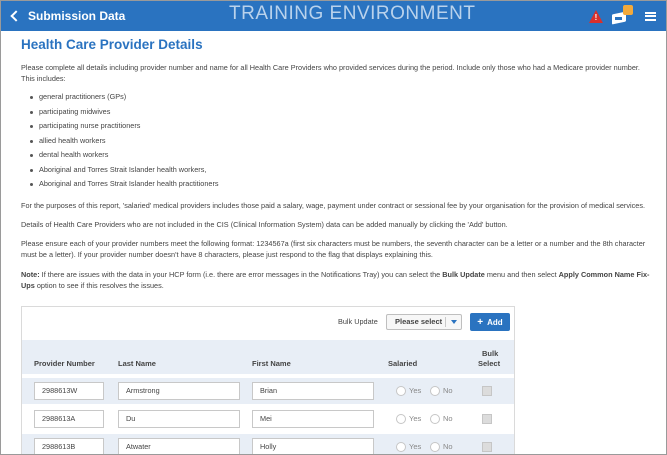  I want to click on warning-icon: !, so click(596, 16).